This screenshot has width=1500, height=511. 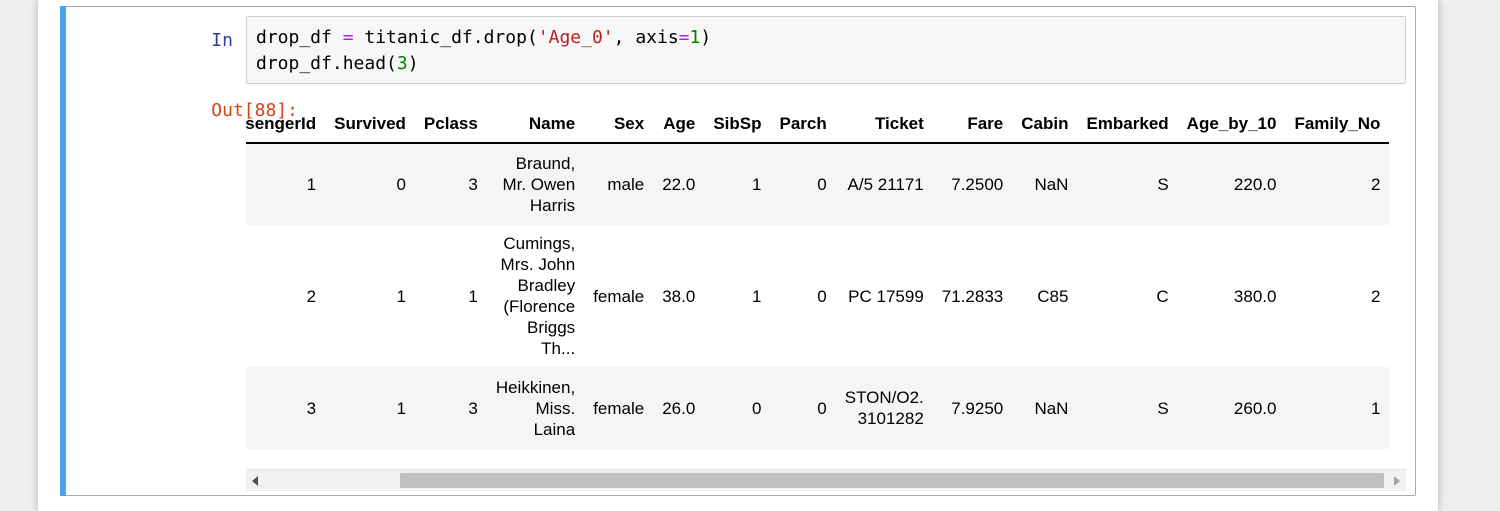 I want to click on column-header: Fare, so click(x=972, y=126).